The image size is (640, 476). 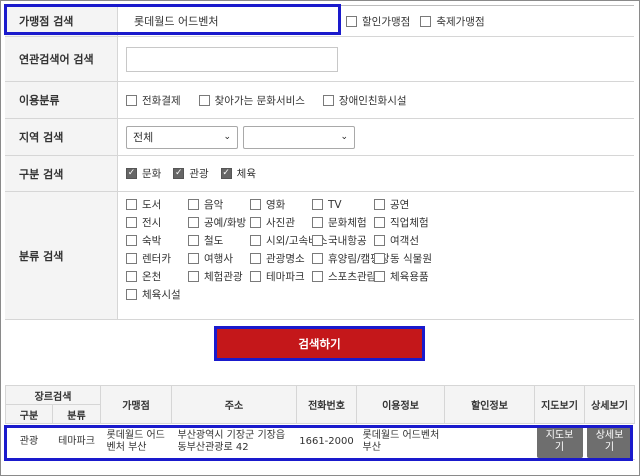 I want to click on accessible-facility-checkbox: 장애인친화시설, so click(x=364, y=100).